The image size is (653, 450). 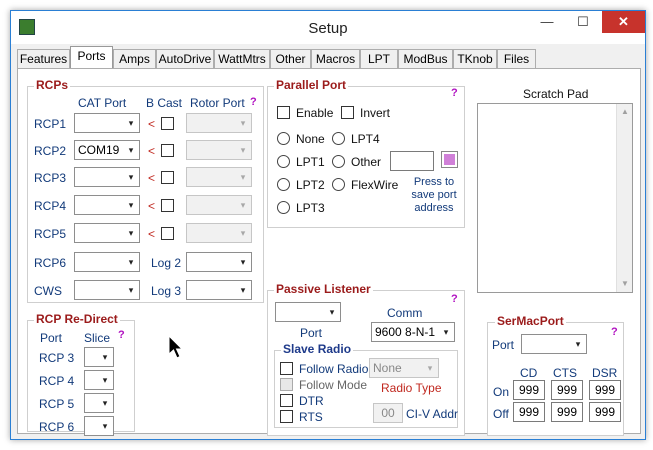 What do you see at coordinates (217, 103) in the screenshot?
I see `rotor-port-header: Rotor Port` at bounding box center [217, 103].